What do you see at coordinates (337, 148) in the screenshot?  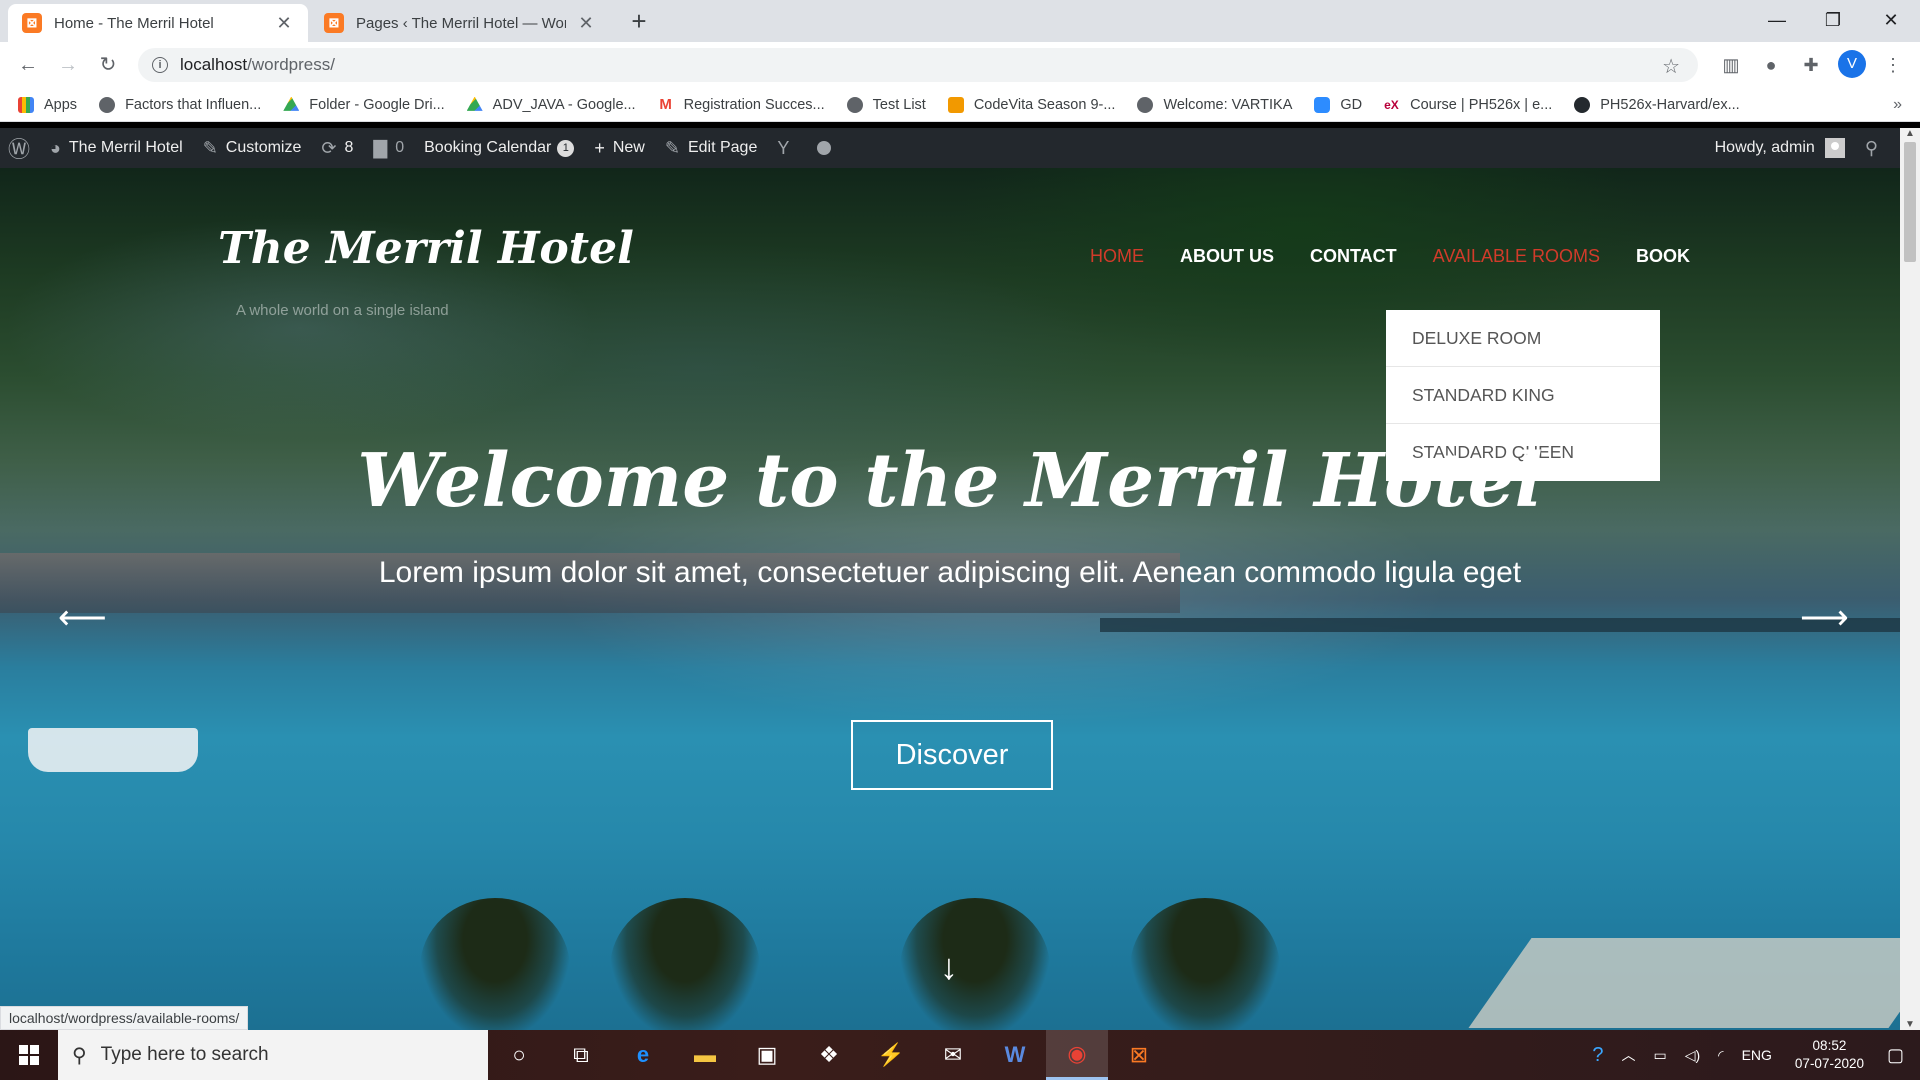 I see `adminbar-updates: ⟳ 8` at bounding box center [337, 148].